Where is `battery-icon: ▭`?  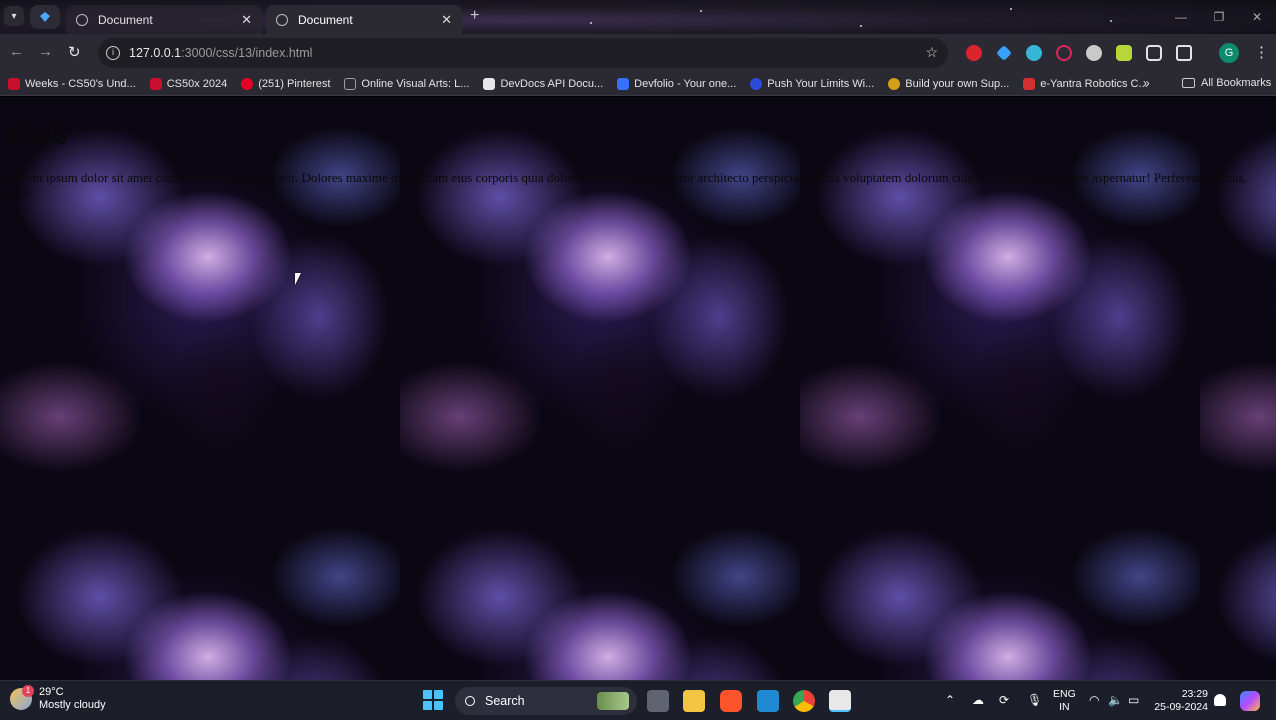
battery-icon: ▭ is located at coordinates (1133, 700).